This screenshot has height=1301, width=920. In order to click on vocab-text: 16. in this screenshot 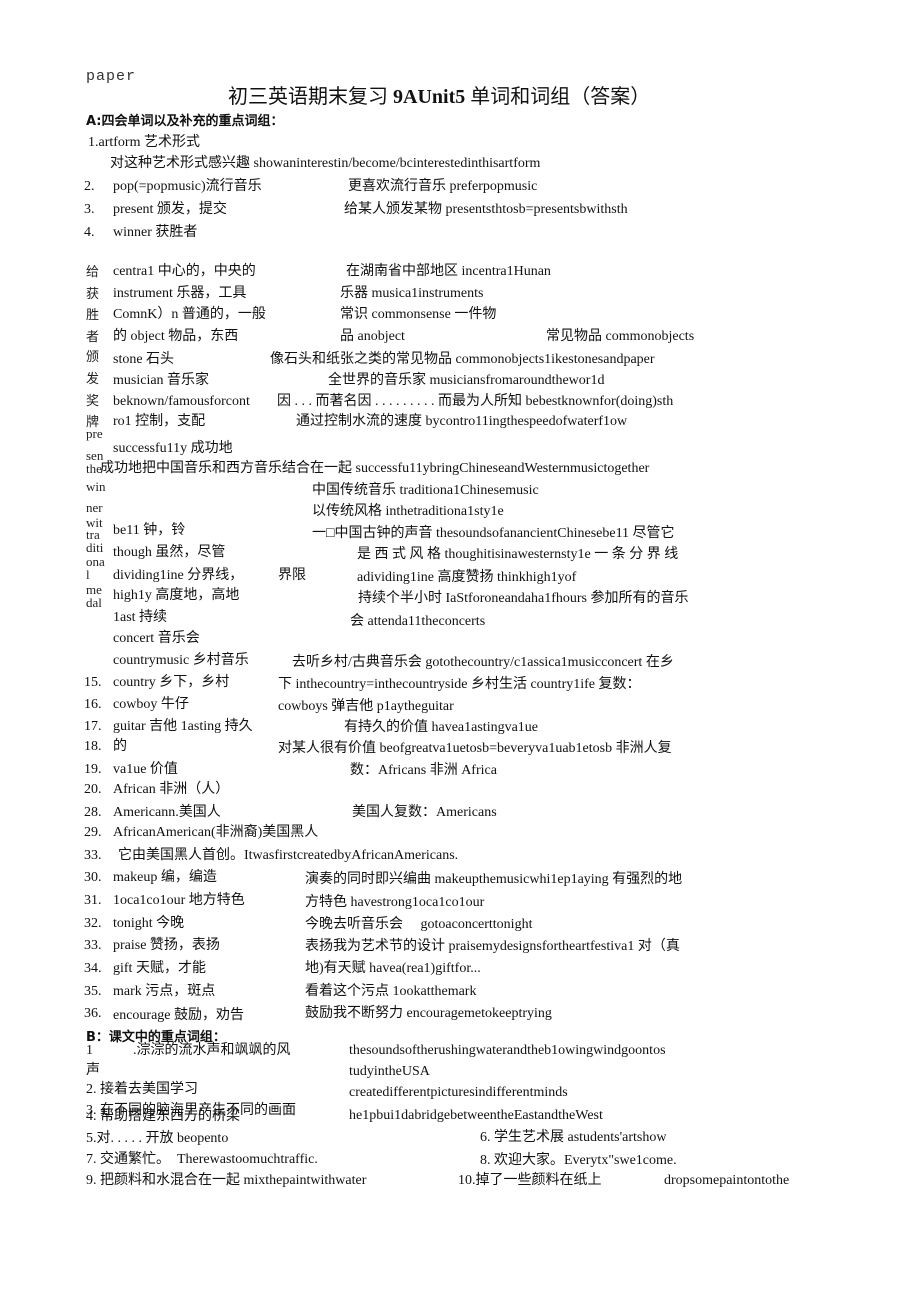, I will do `click(93, 704)`.